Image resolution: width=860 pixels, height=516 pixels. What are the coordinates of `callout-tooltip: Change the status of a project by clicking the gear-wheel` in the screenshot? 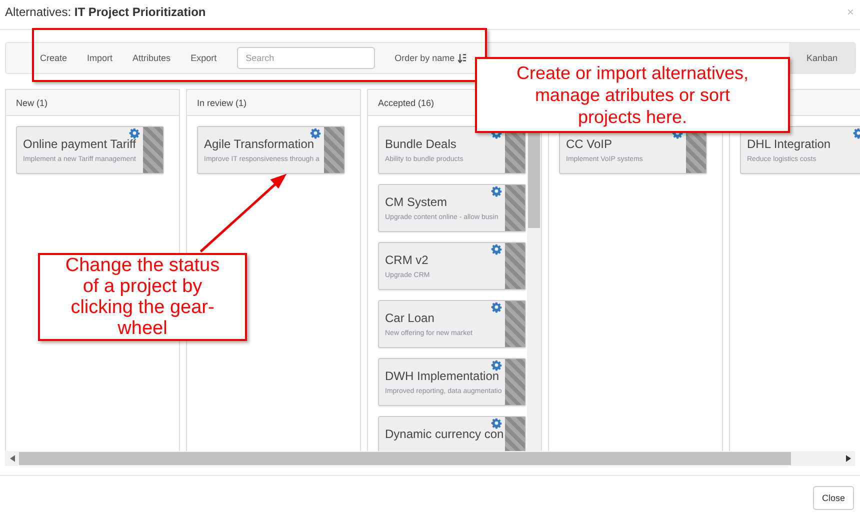 It's located at (142, 297).